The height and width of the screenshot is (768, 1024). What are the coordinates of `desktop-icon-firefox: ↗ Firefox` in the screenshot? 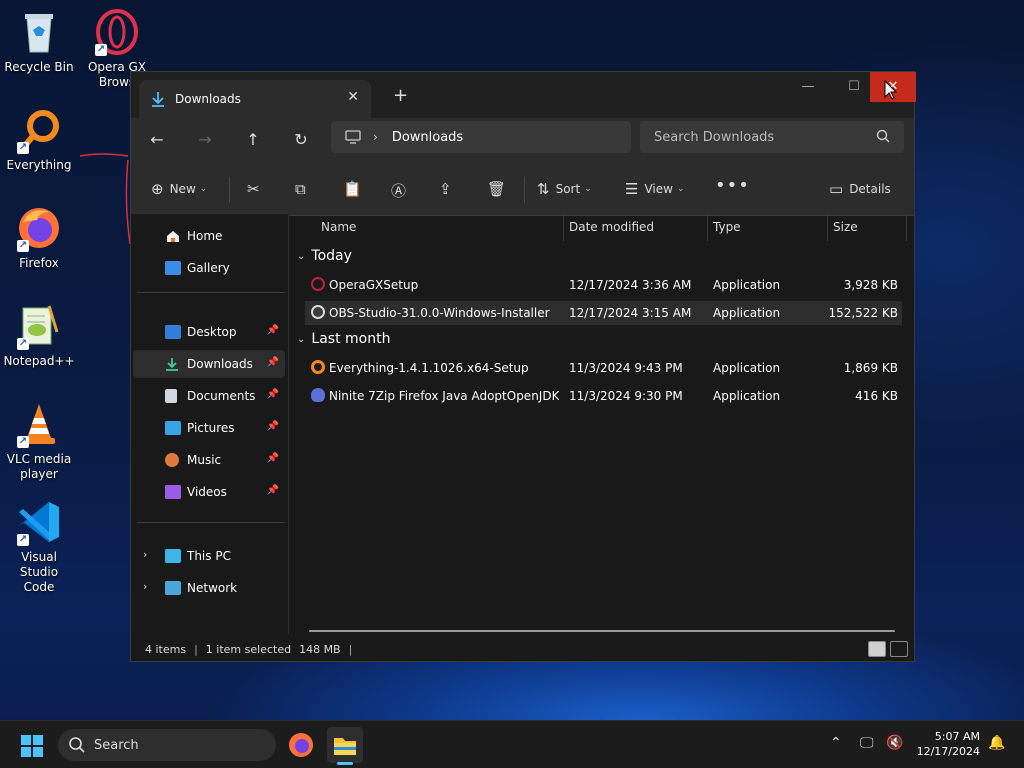 It's located at (39, 237).